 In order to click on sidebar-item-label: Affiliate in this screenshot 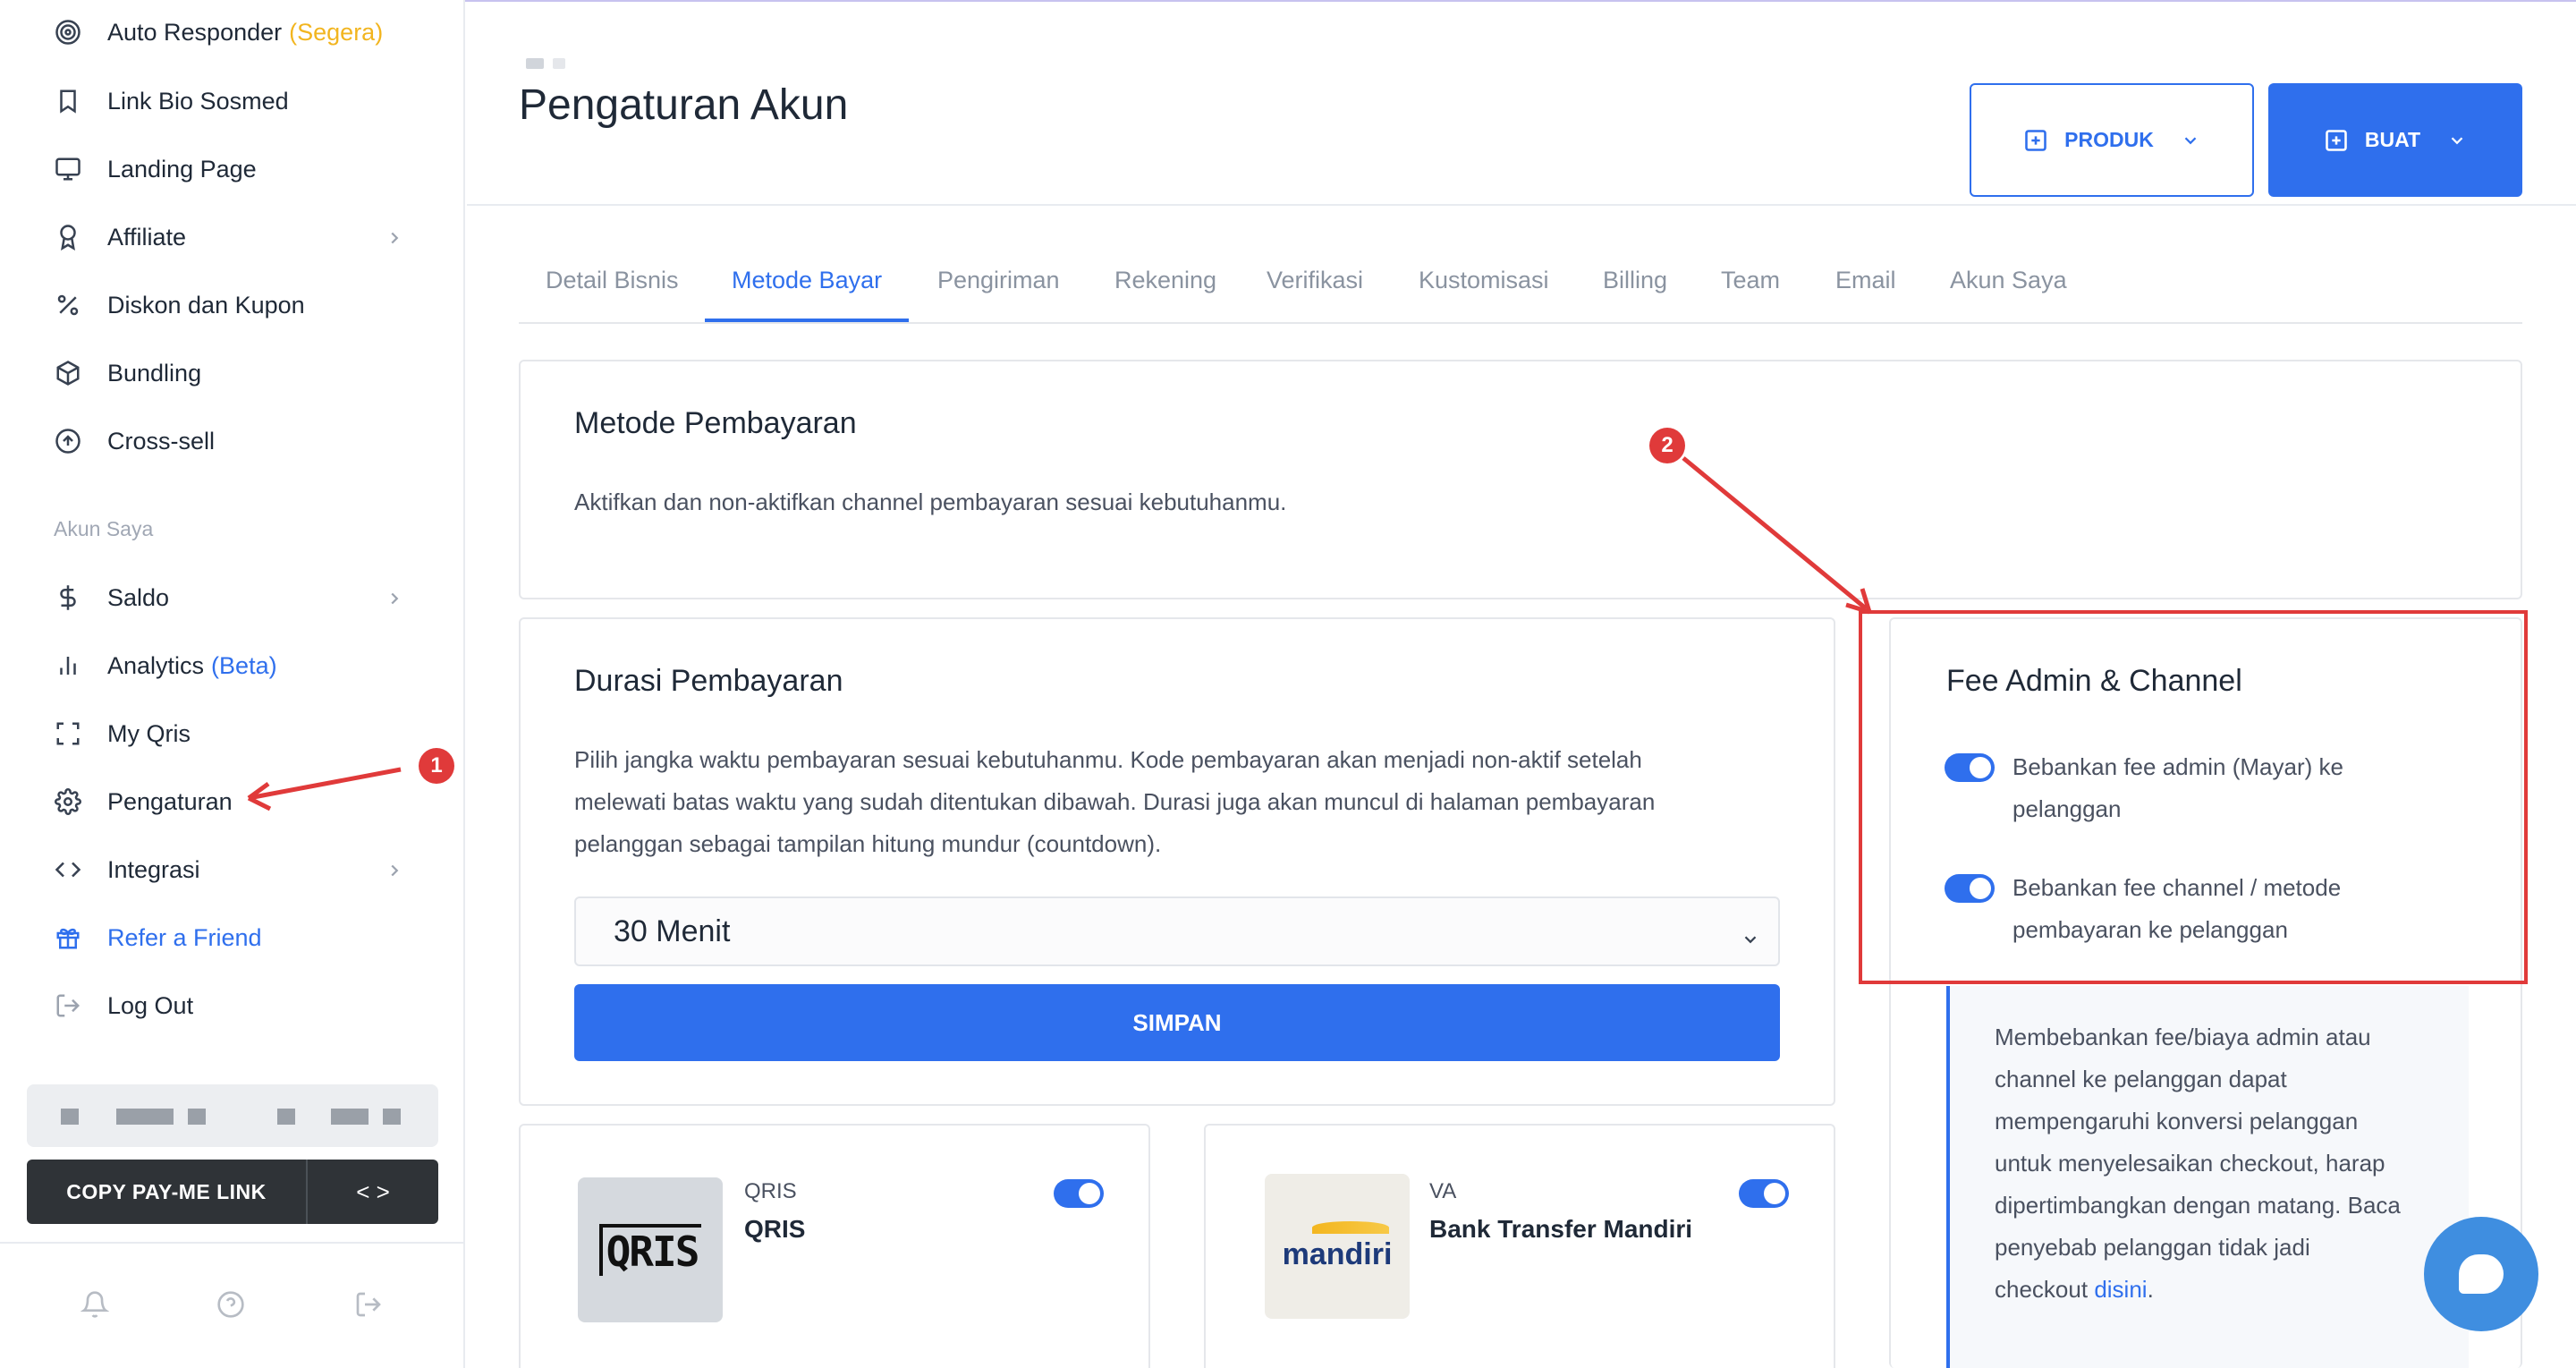, I will do `click(147, 237)`.